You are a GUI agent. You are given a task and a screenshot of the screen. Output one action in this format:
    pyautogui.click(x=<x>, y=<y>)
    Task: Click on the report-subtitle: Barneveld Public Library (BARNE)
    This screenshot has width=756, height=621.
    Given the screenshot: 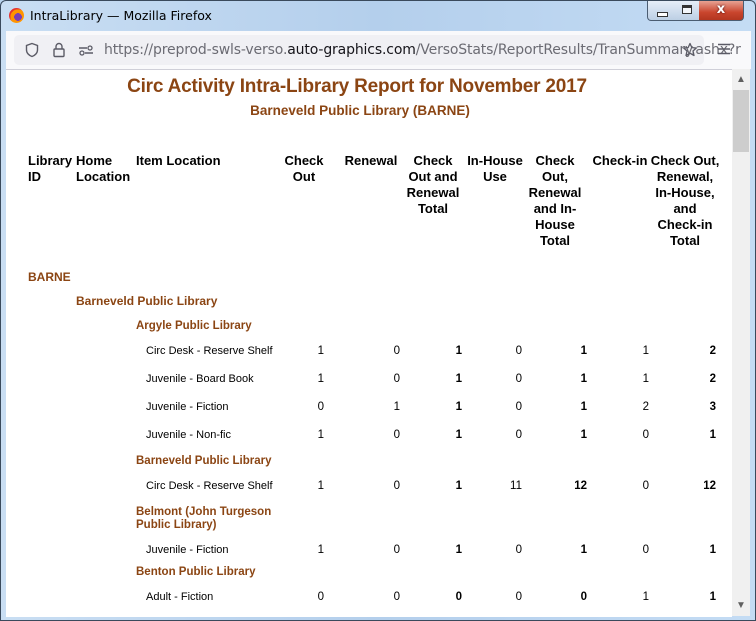 What is the action you would take?
    pyautogui.click(x=360, y=110)
    